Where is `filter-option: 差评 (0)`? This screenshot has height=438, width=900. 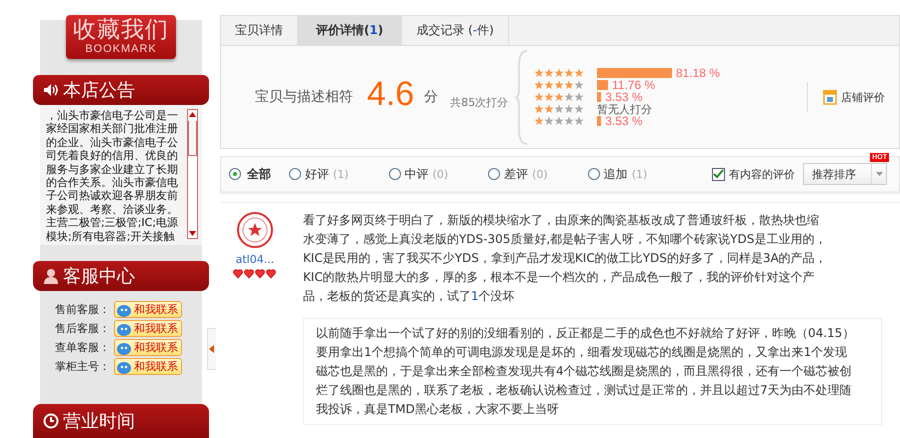
filter-option: 差评 (0) is located at coordinates (518, 174).